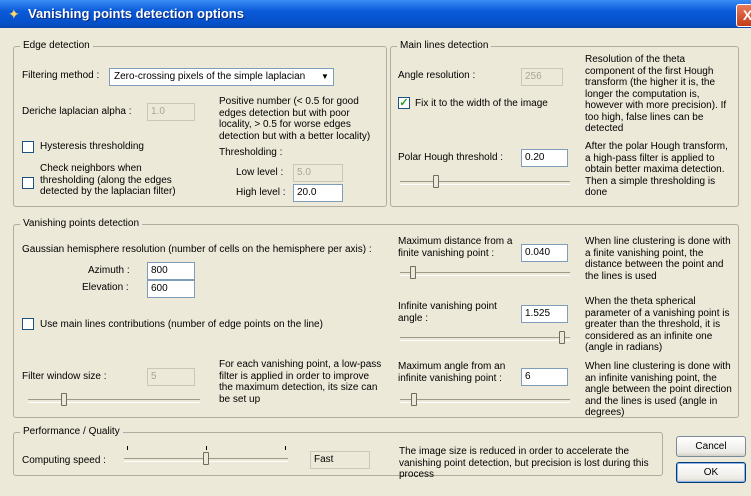  Describe the element at coordinates (81, 223) in the screenshot. I see `group-title: Vanishing points detection` at that location.